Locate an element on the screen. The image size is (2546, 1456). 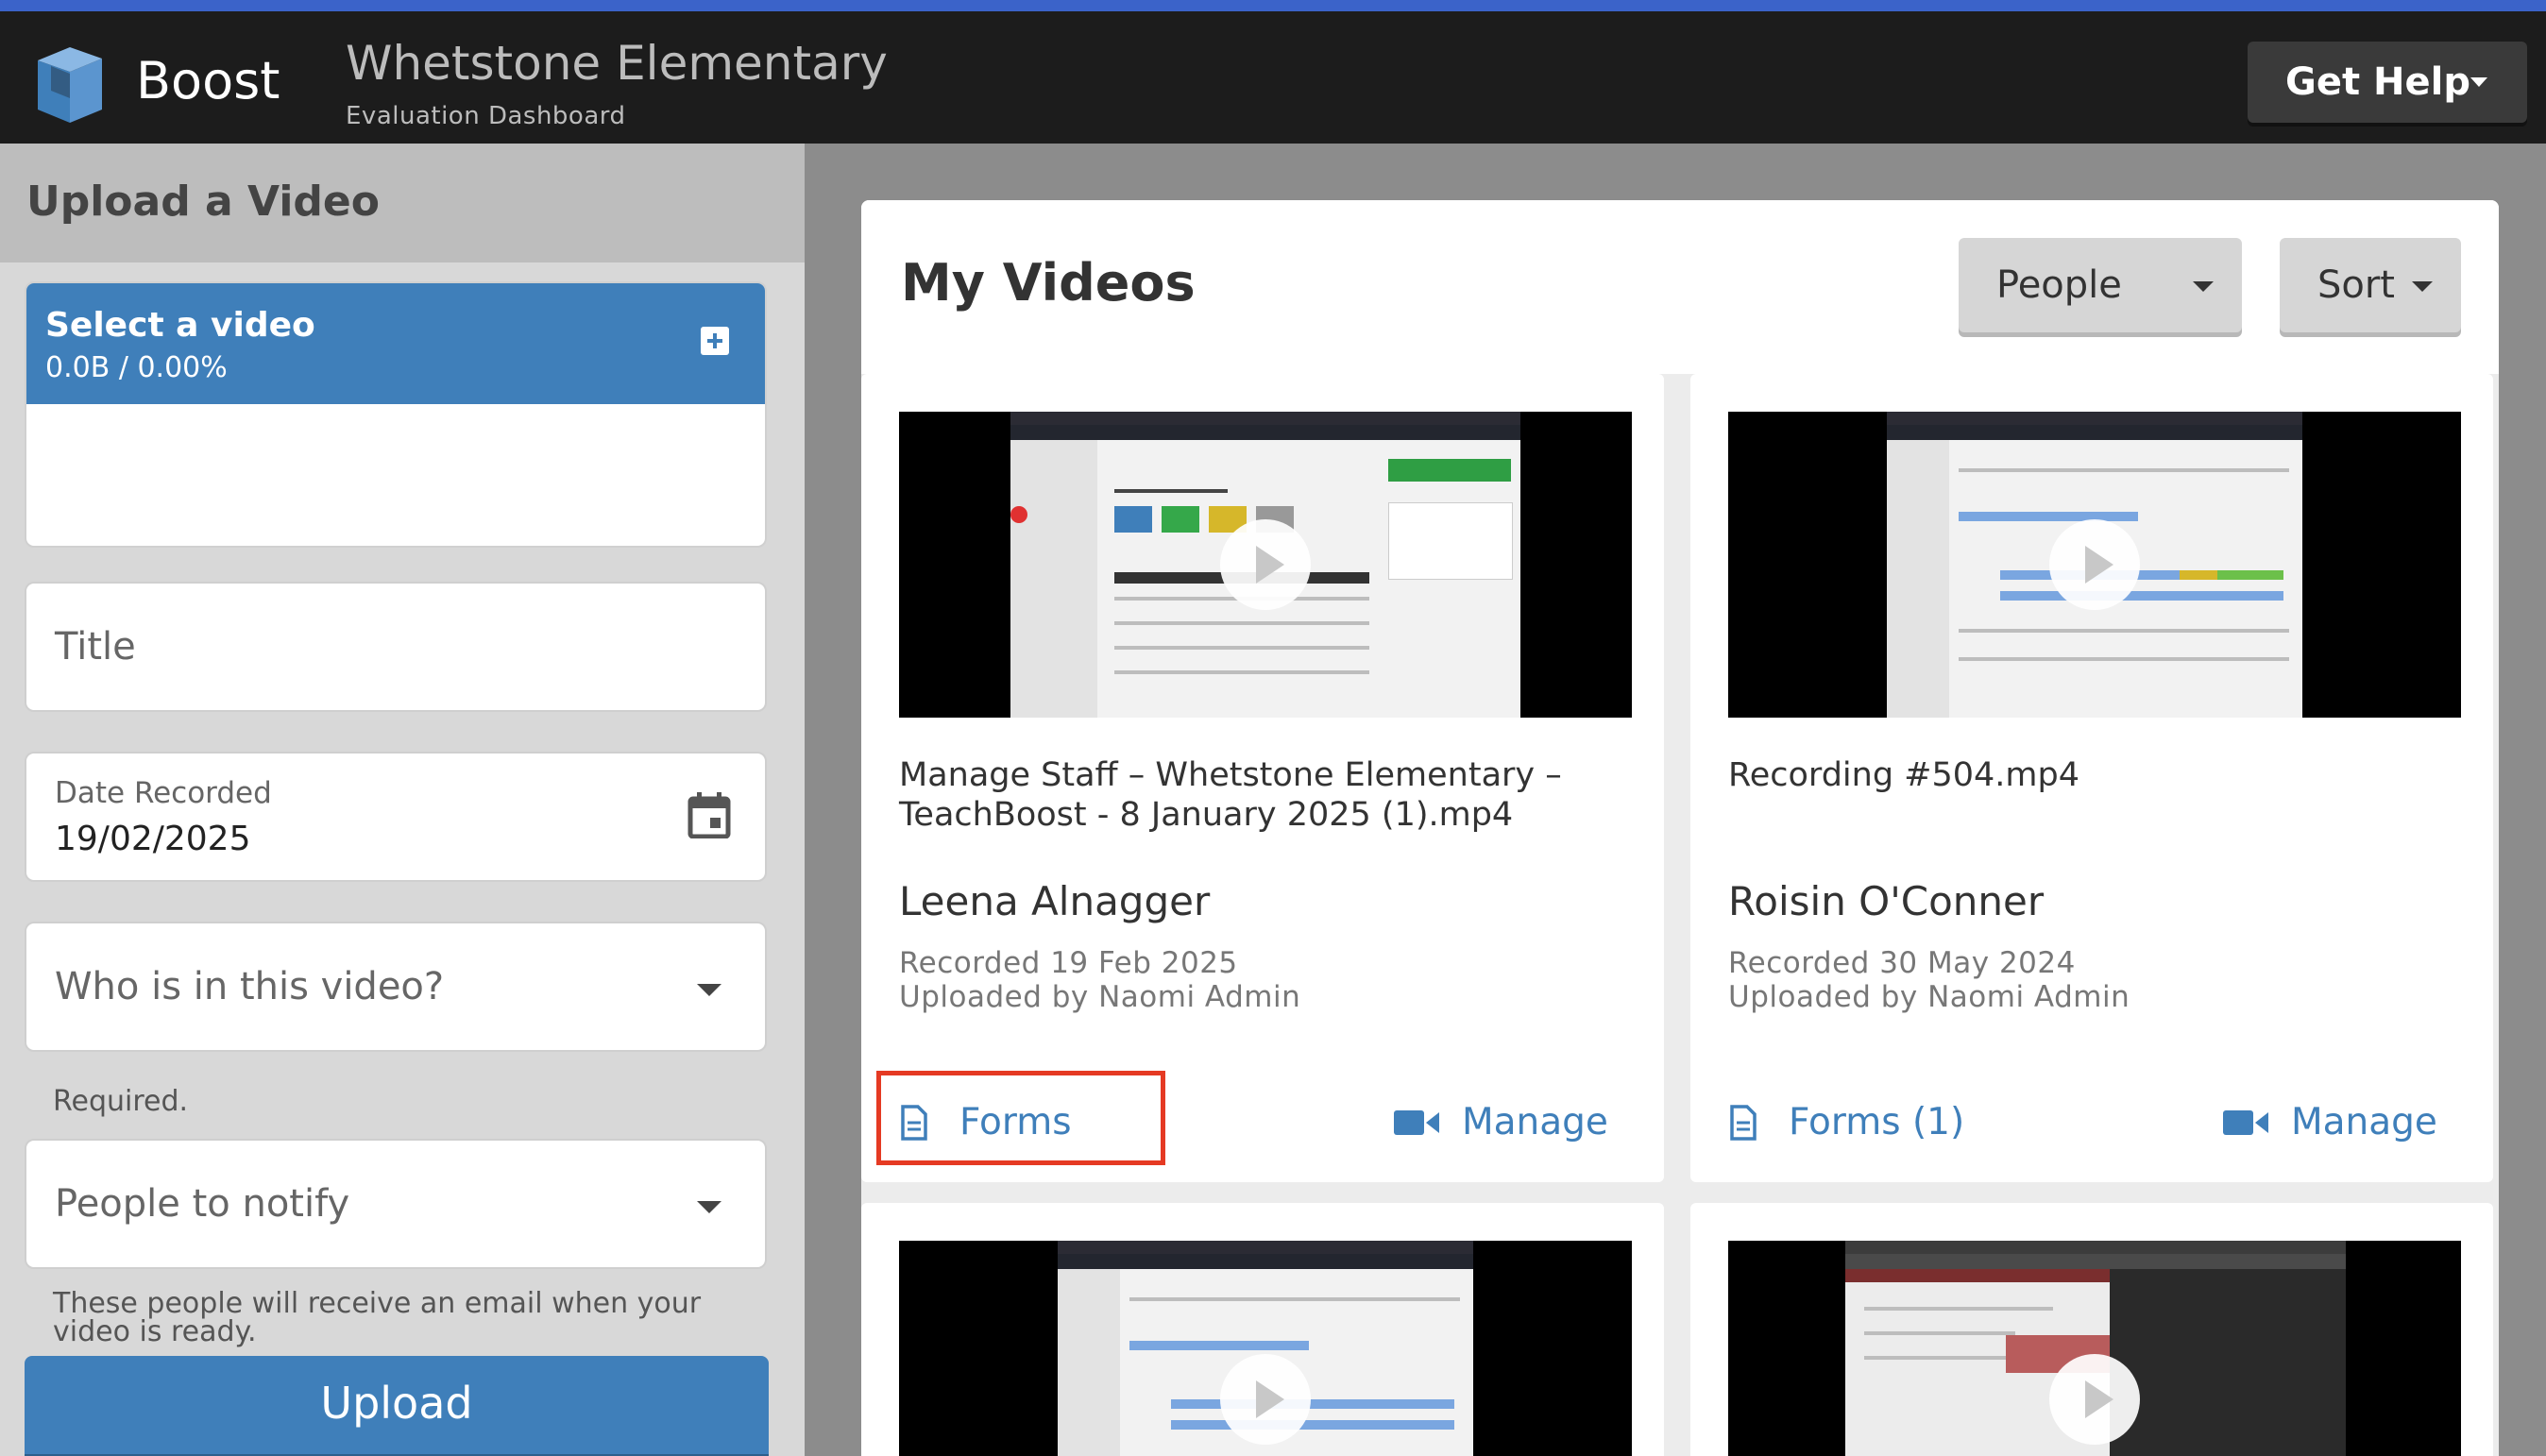
sort-label: Sort is located at coordinates (2356, 285).